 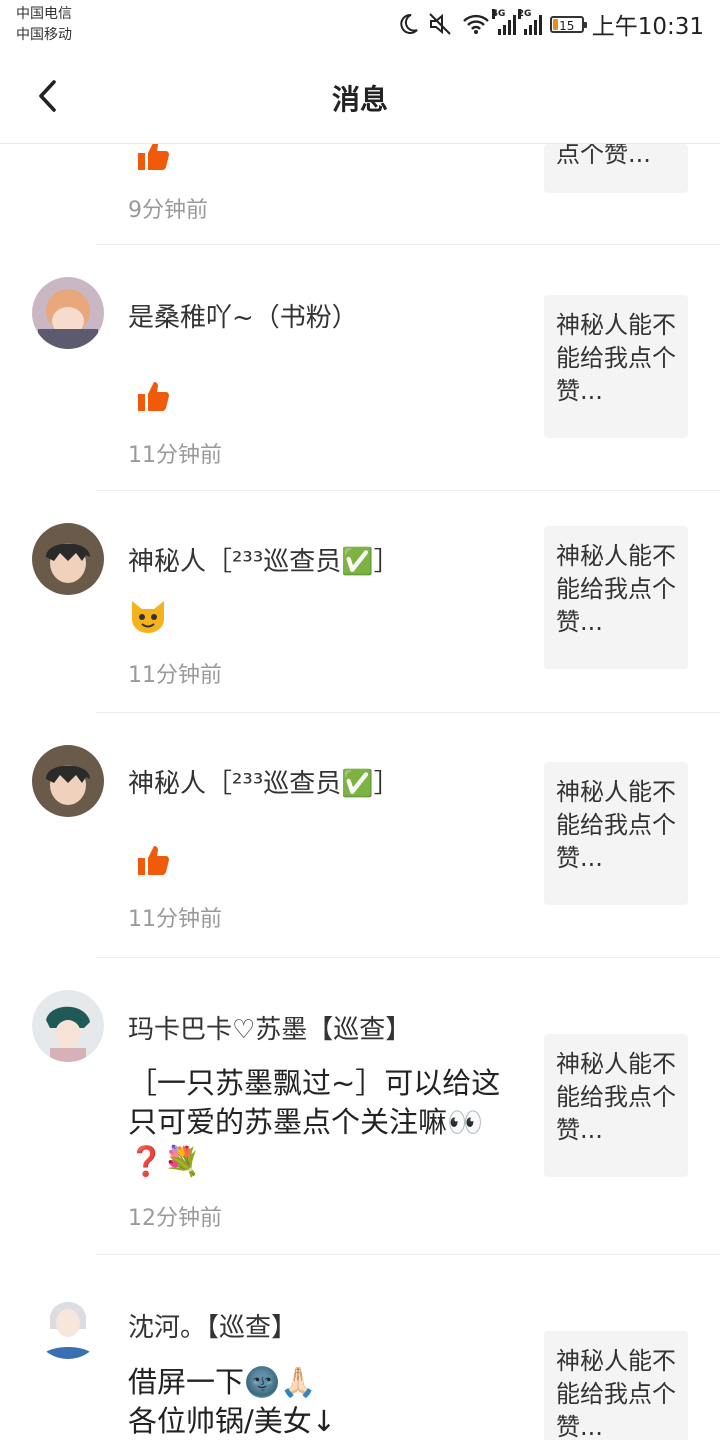 I want to click on carrier-1: 中国电信, so click(x=44, y=14).